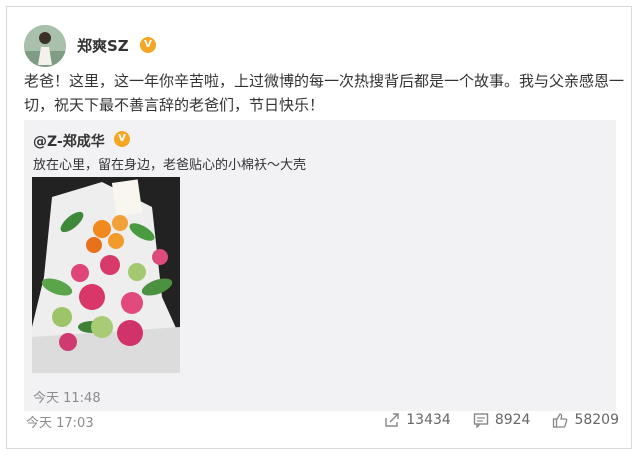 The height and width of the screenshot is (457, 640). Describe the element at coordinates (512, 420) in the screenshot. I see `comment-count: 8924` at that location.